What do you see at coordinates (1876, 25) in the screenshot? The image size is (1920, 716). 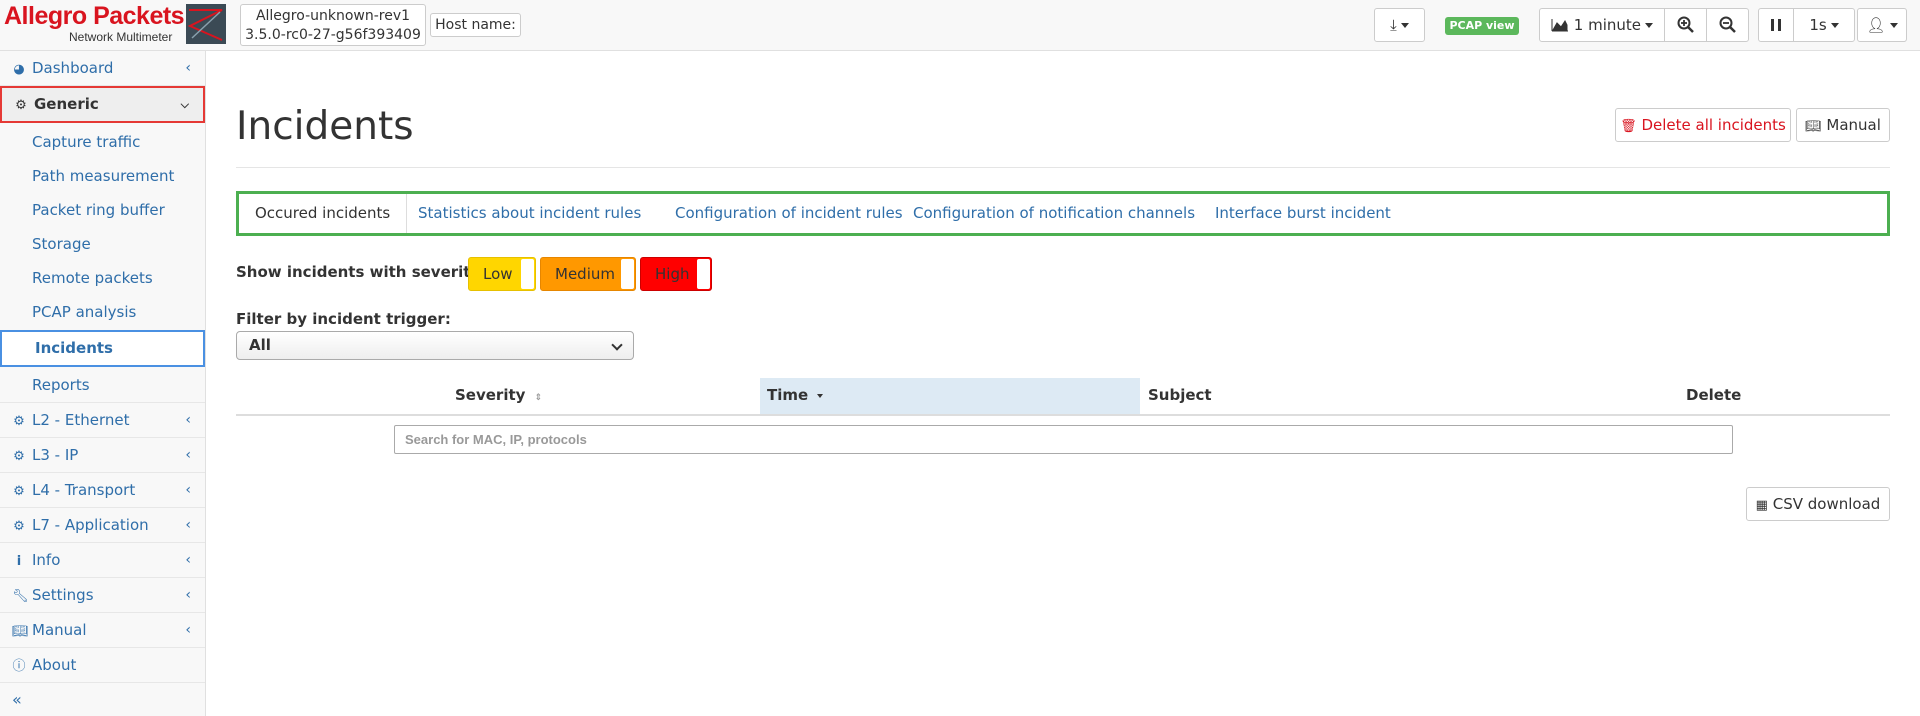 I see `user-icon: 👤︎` at bounding box center [1876, 25].